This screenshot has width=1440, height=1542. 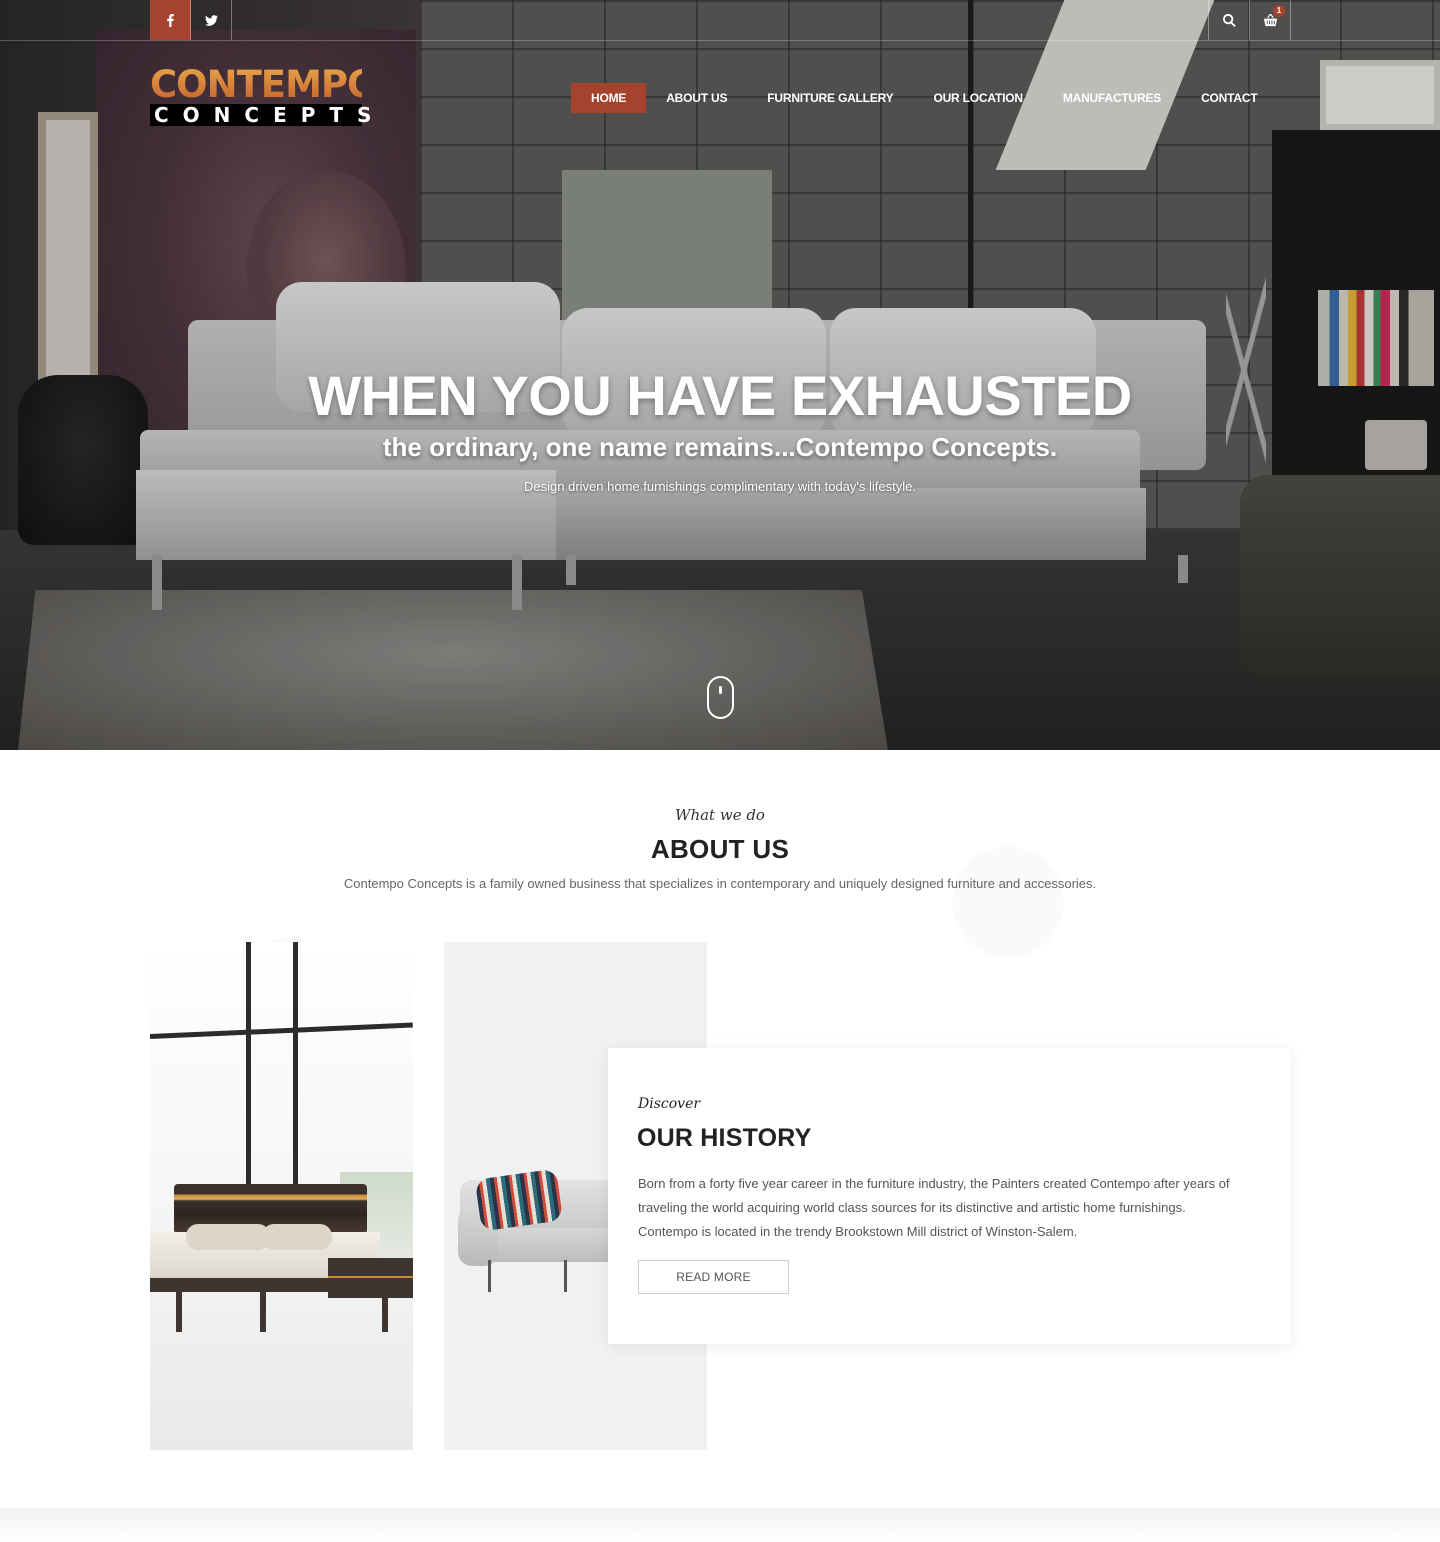 I want to click on cart-count-badge: 1, so click(x=1279, y=11).